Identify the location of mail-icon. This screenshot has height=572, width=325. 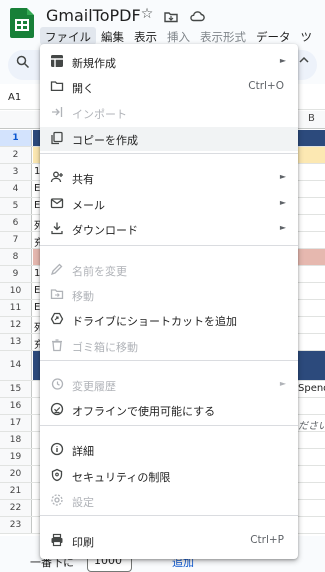
(58, 204).